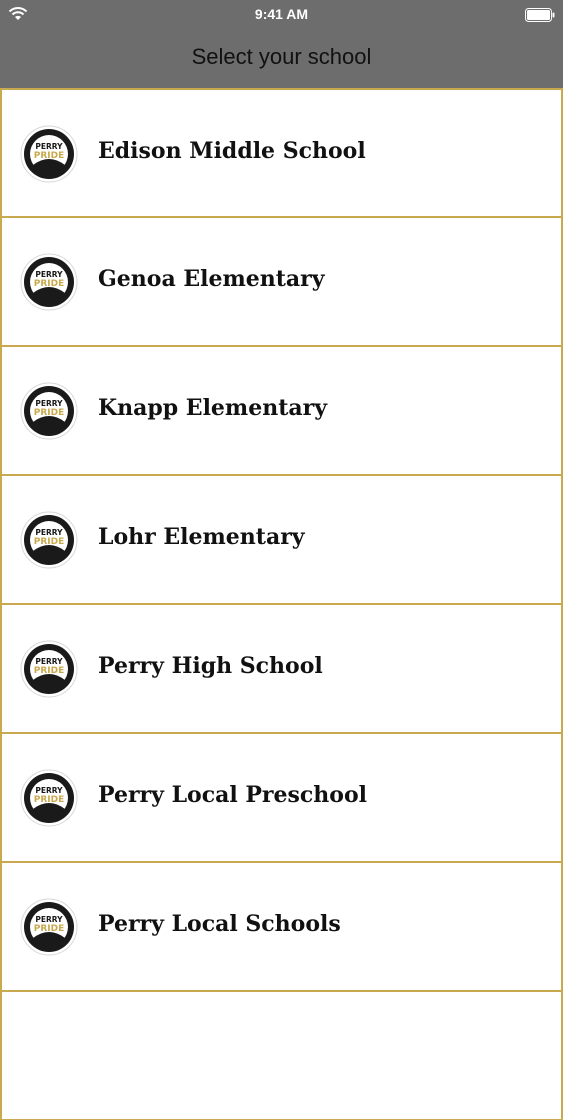 The width and height of the screenshot is (563, 1120). Describe the element at coordinates (232, 151) in the screenshot. I see `school-name: Edison Middle School` at that location.